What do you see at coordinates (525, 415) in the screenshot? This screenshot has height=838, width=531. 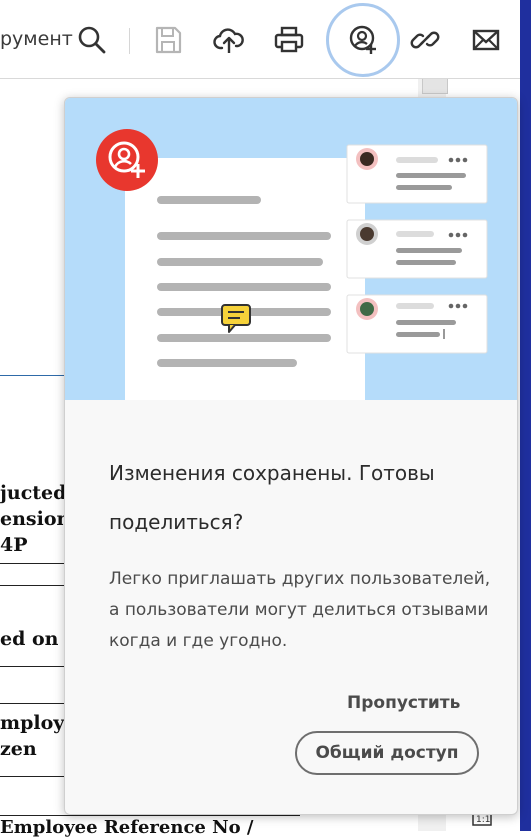 I see `window-edge` at bounding box center [525, 415].